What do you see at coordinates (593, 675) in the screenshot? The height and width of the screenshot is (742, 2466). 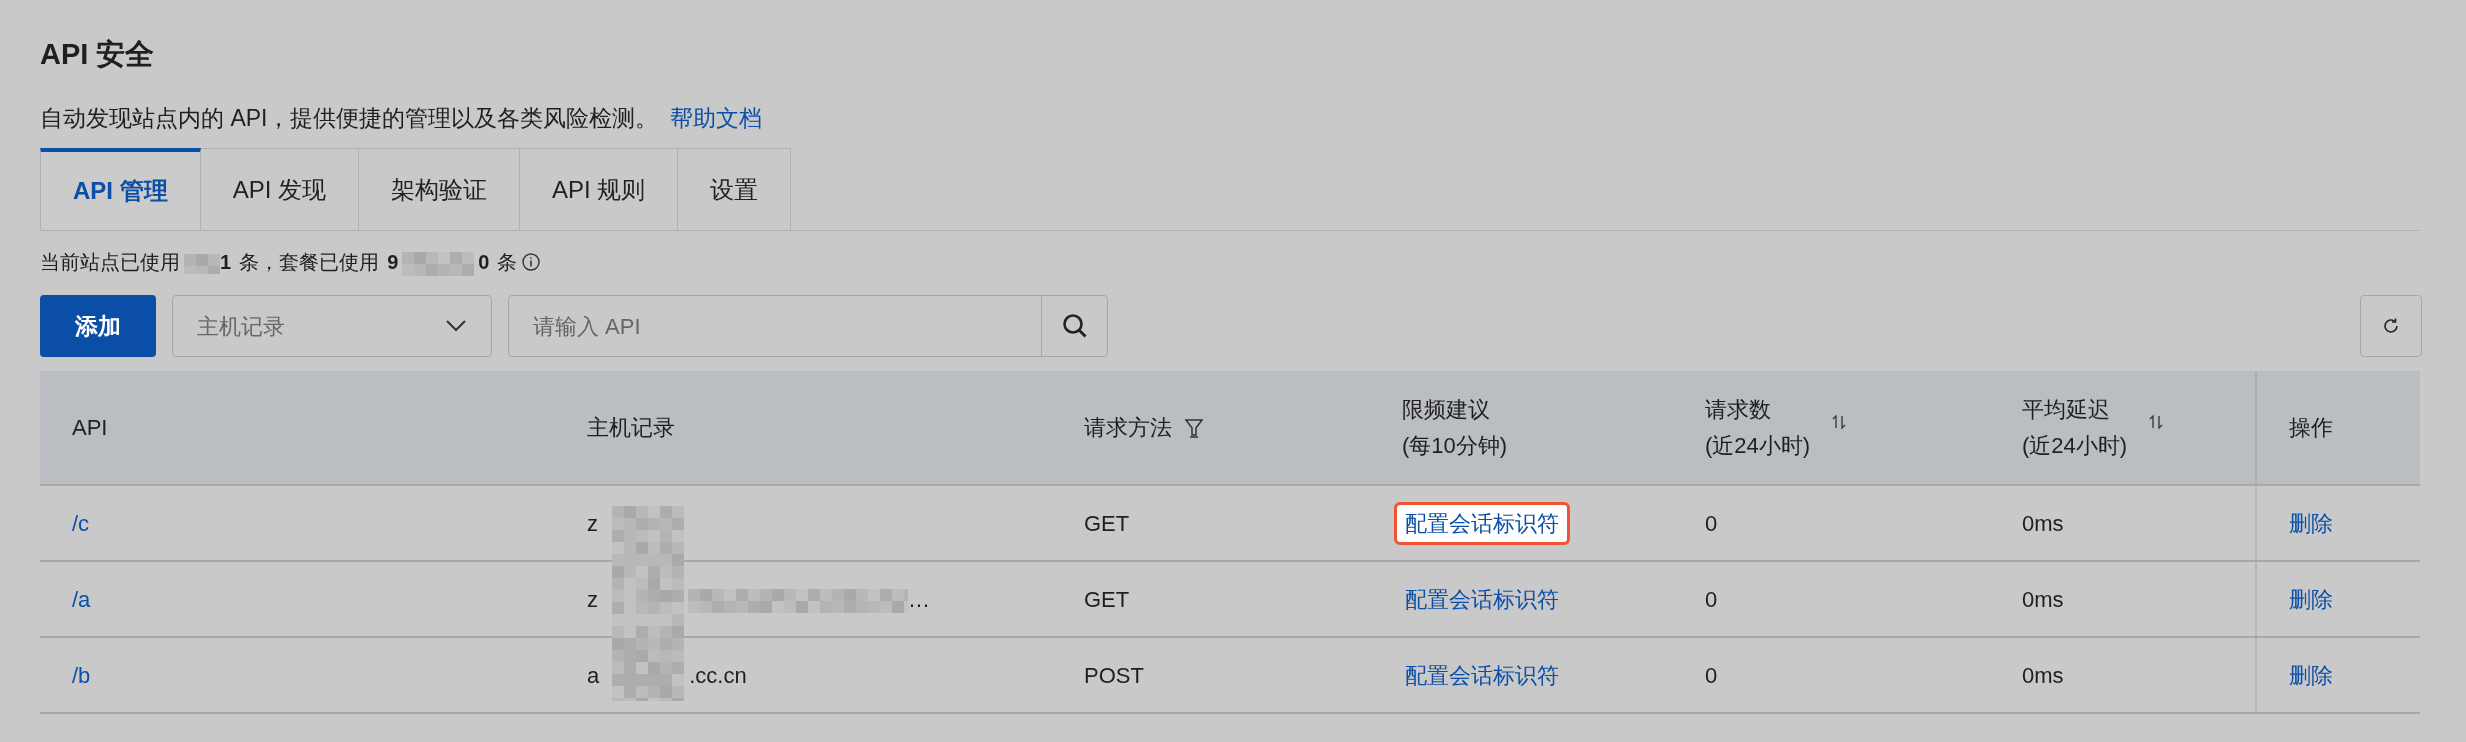 I see `table-cell-text: a` at bounding box center [593, 675].